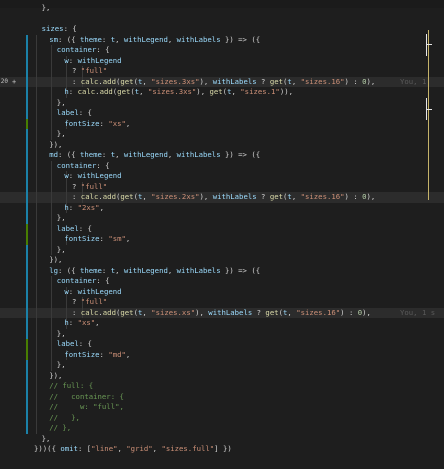 The height and width of the screenshot is (469, 444). I want to click on code-line: h: "2xs",, so click(222, 207).